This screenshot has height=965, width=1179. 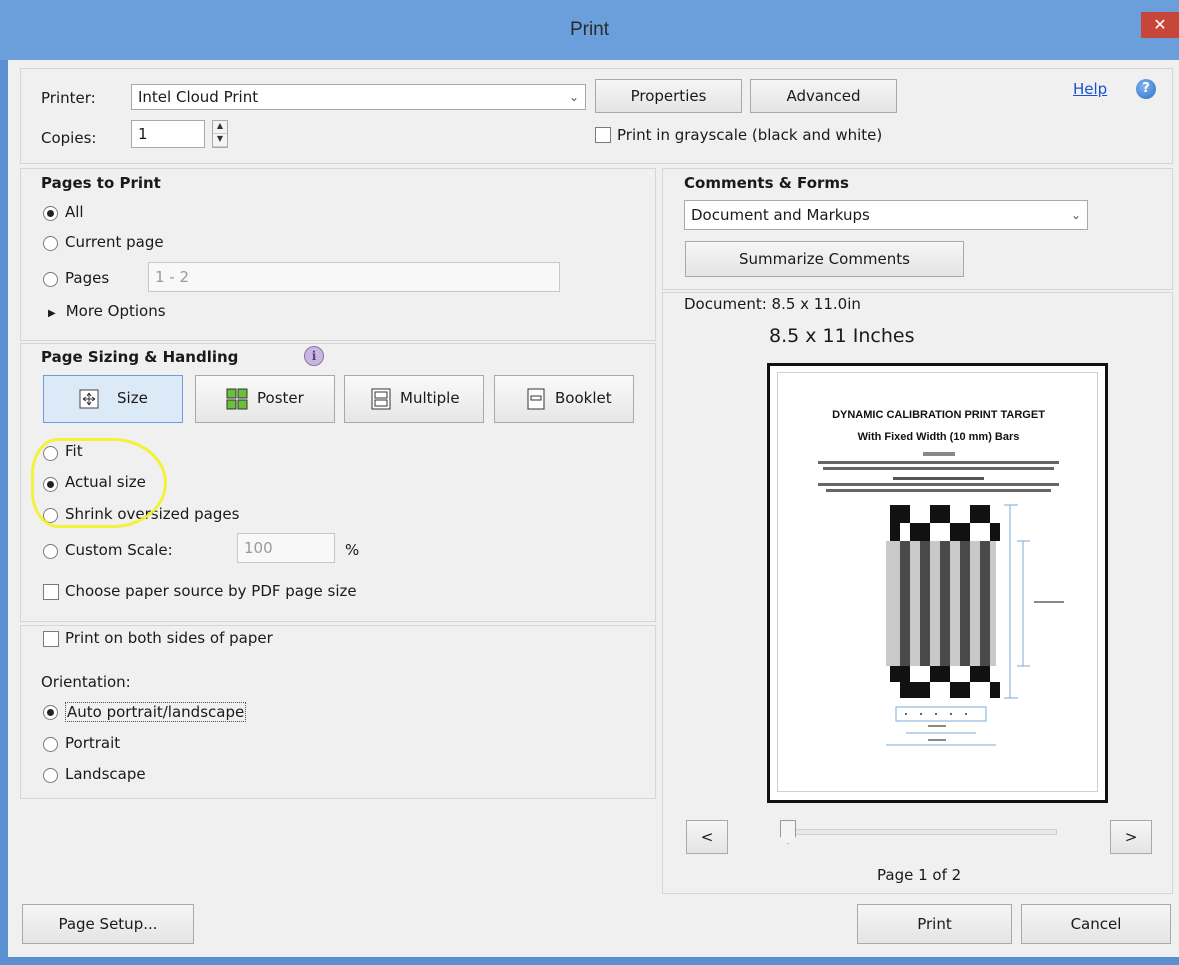 I want to click on print-button: Print, so click(x=934, y=924).